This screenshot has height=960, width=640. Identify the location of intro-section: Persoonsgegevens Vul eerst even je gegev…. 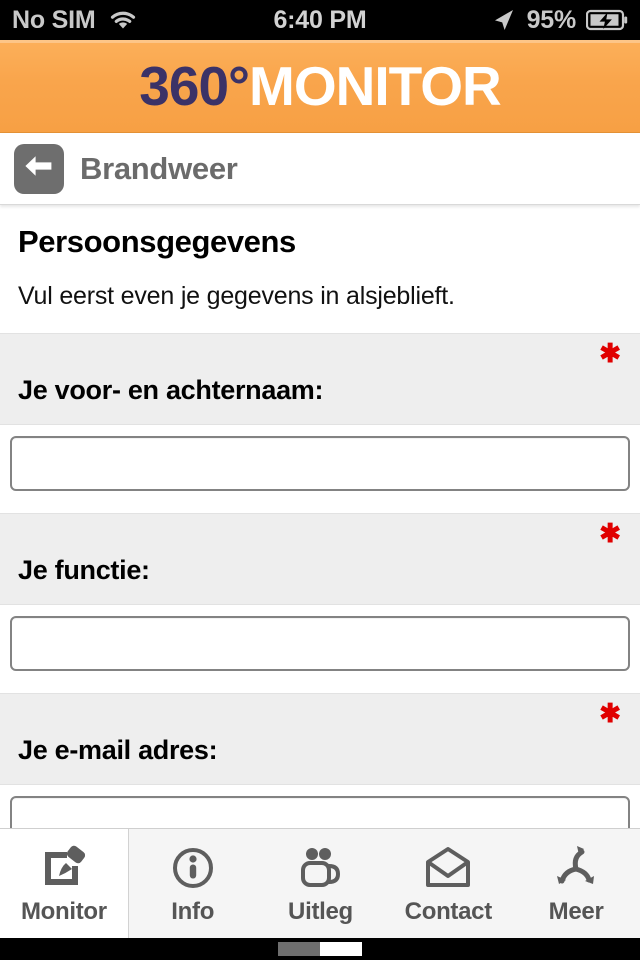
(320, 258).